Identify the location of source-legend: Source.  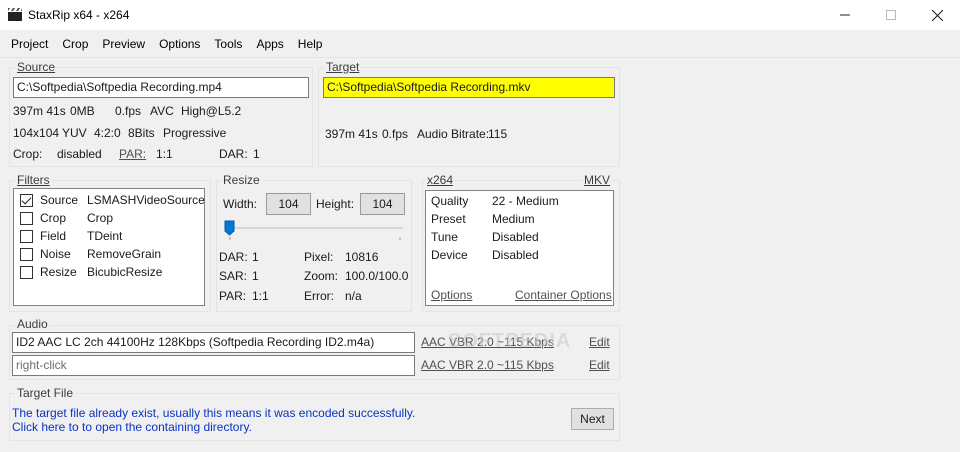
(36, 67).